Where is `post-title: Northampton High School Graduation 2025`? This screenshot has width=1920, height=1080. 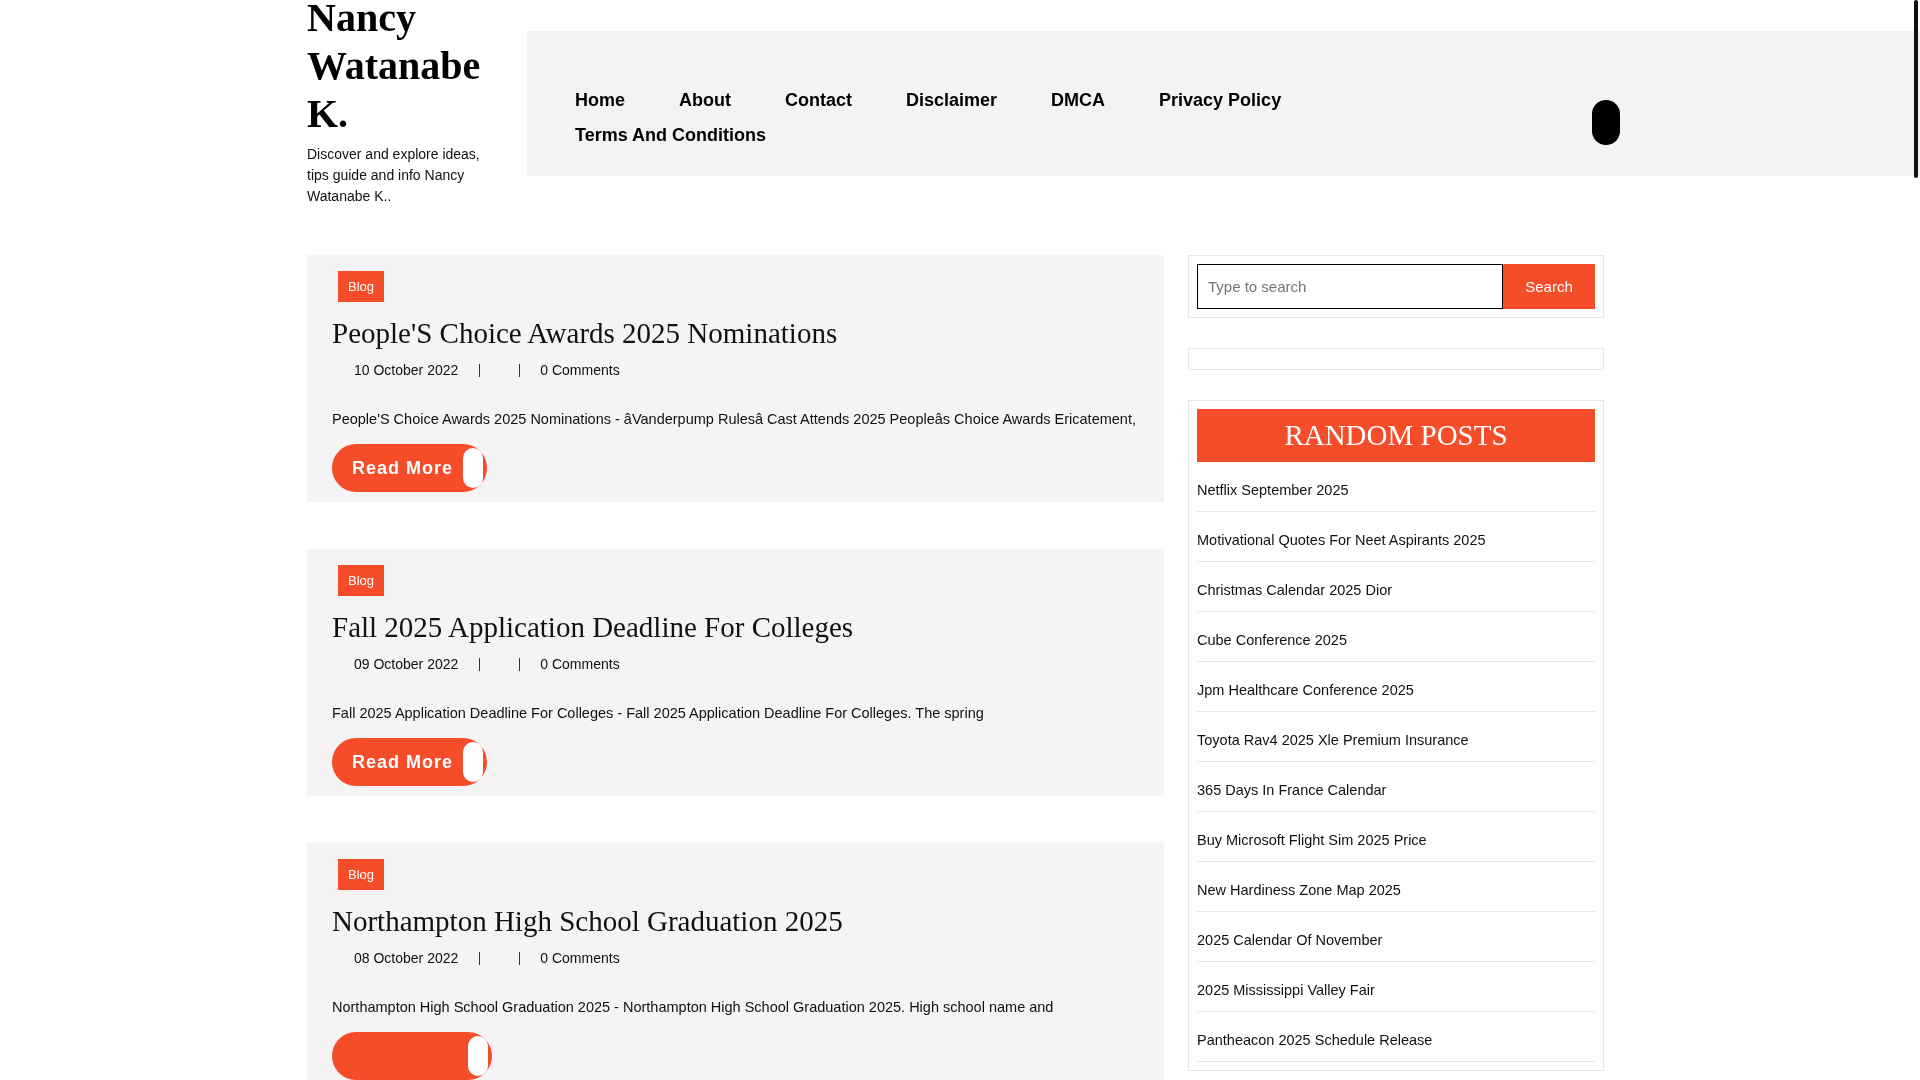
post-title: Northampton High School Graduation 2025 is located at coordinates (735, 921).